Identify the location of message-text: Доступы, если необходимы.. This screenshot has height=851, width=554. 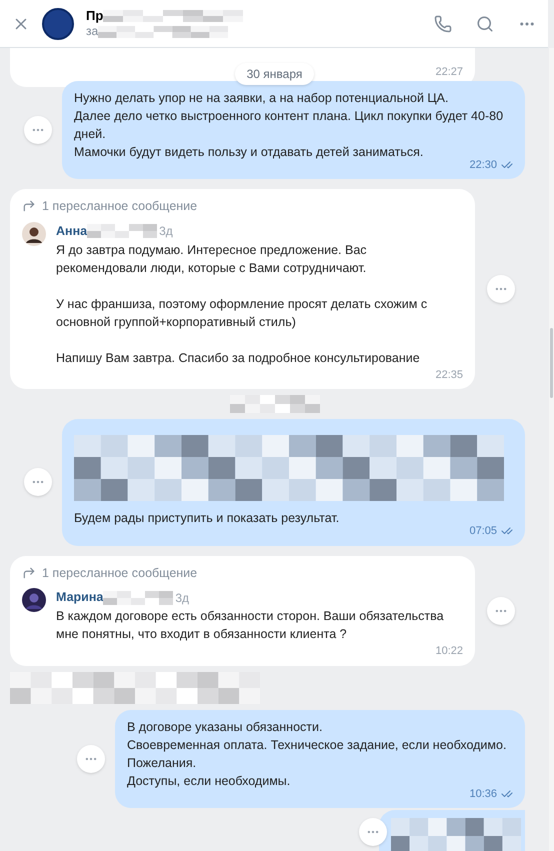
(209, 781).